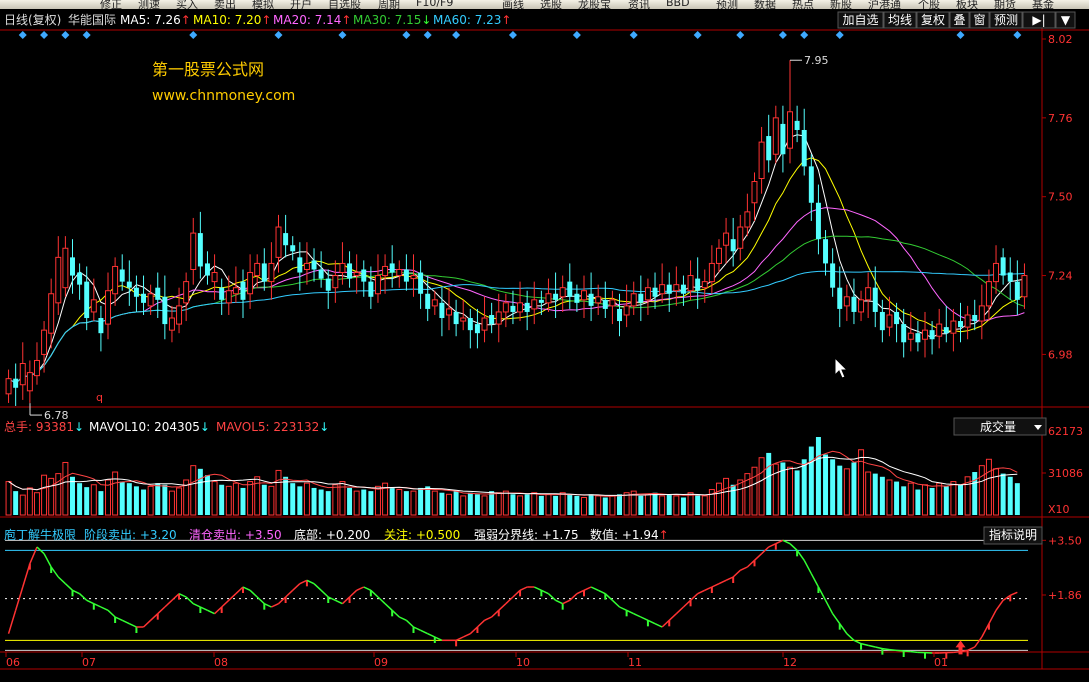 The height and width of the screenshot is (682, 1089). Describe the element at coordinates (225, 4) in the screenshot. I see `toolbar-item: 卖出` at that location.